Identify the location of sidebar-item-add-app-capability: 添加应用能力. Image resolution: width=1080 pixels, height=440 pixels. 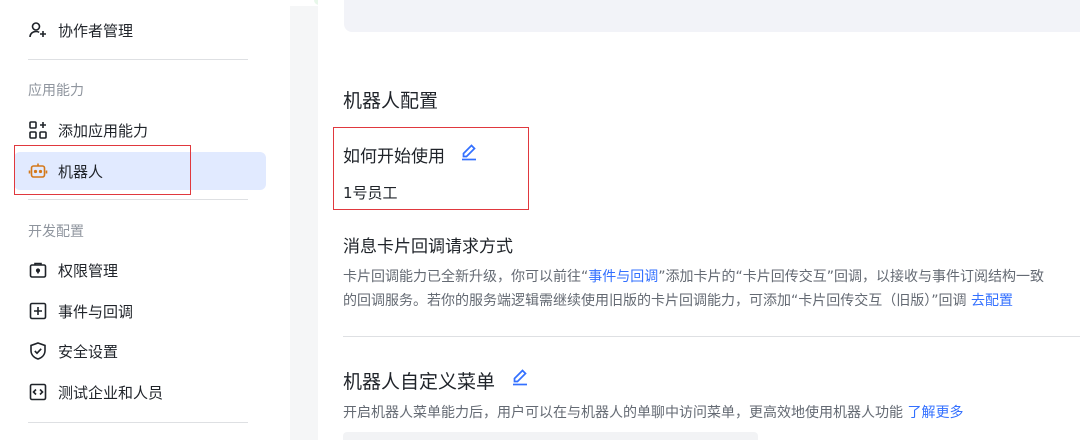
(140, 130).